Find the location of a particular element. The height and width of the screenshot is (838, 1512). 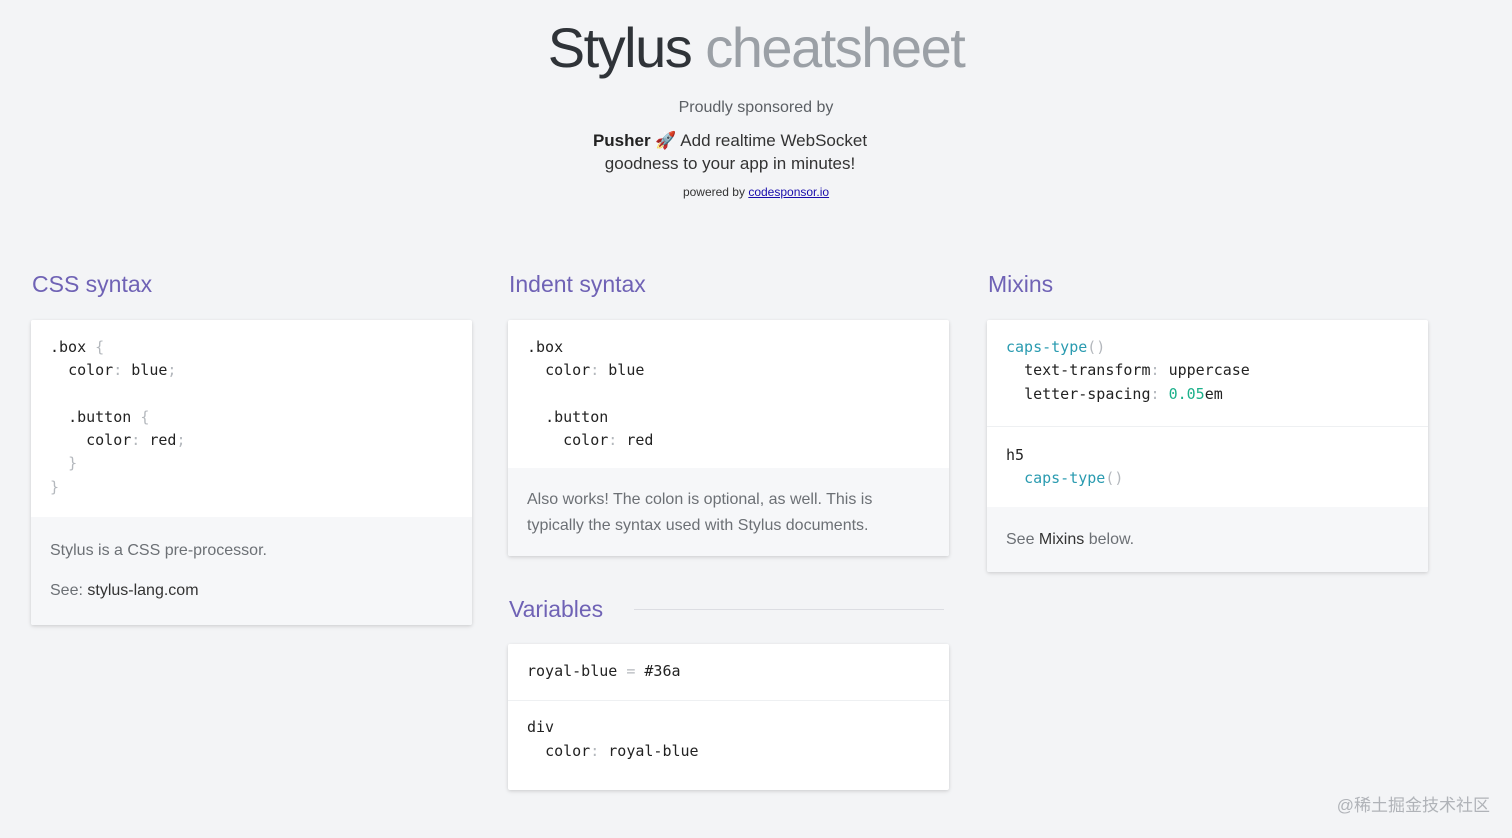

watermark: @稀土掘金技术社区 is located at coordinates (1413, 805).